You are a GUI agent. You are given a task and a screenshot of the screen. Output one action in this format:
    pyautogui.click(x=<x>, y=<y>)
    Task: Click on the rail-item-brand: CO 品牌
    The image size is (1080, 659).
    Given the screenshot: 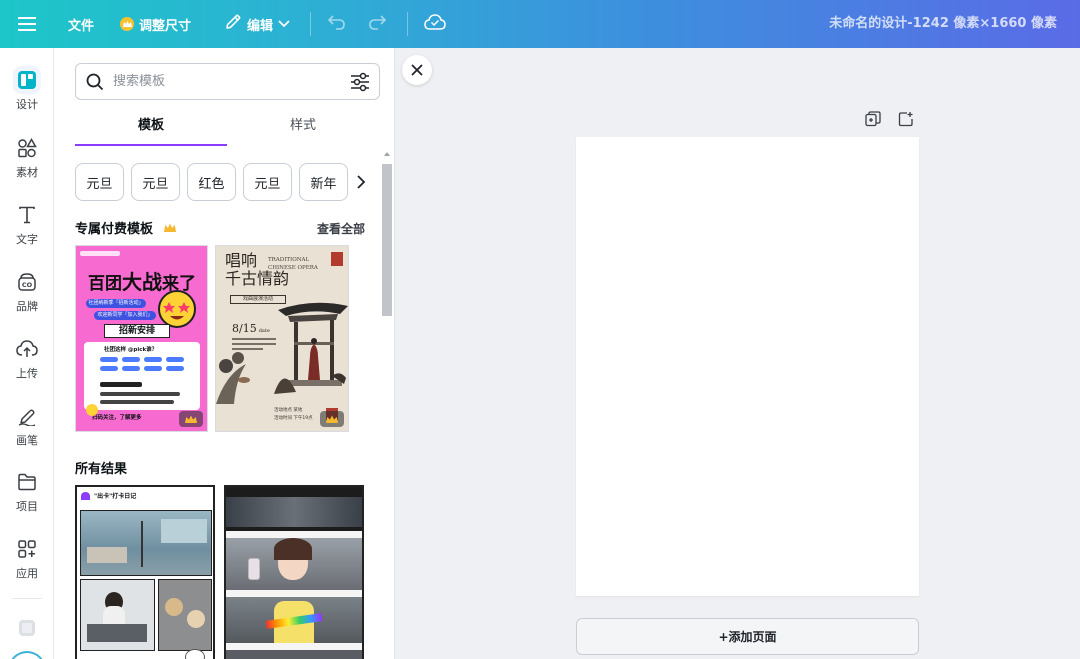 What is the action you would take?
    pyautogui.click(x=27, y=292)
    